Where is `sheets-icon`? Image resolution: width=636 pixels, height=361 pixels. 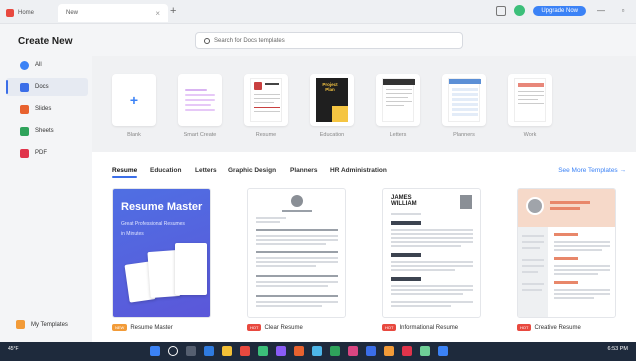 sheets-icon is located at coordinates (24, 131).